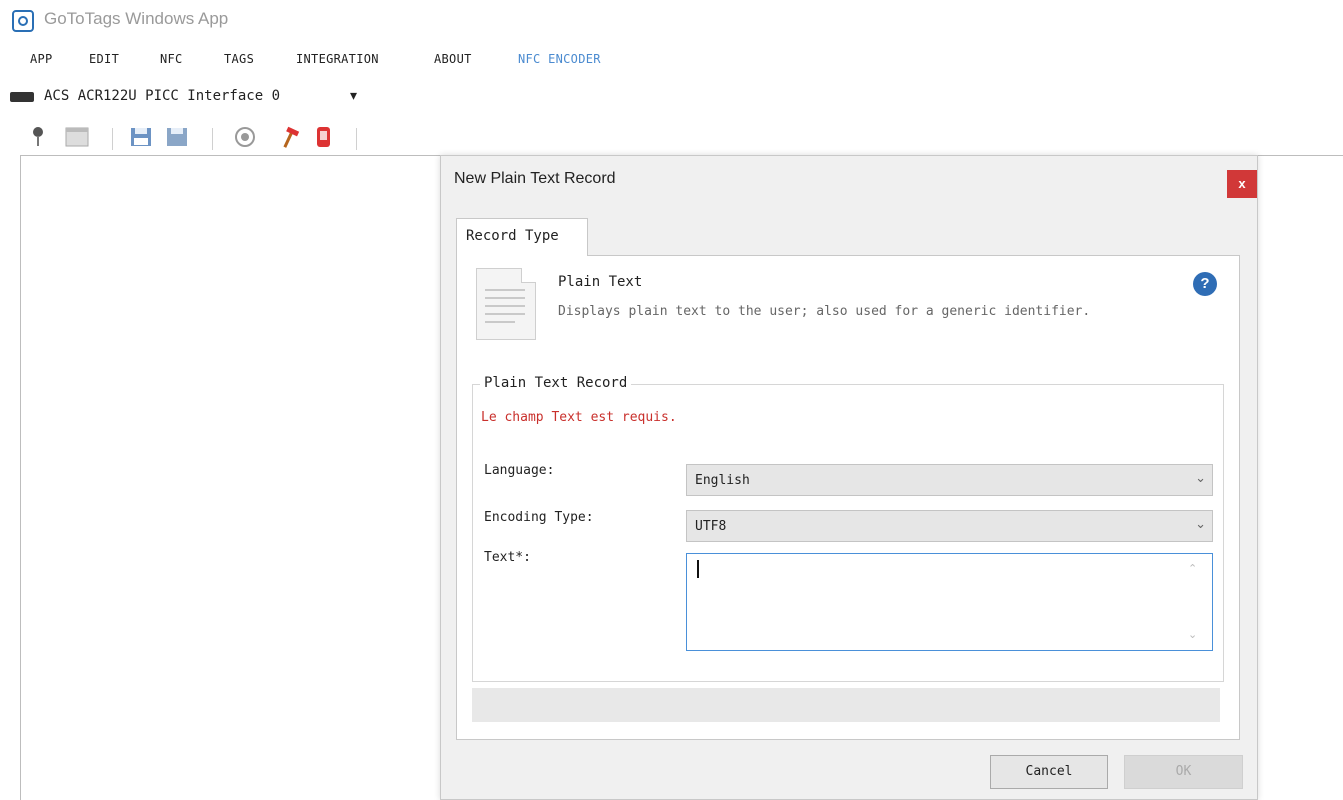 The width and height of the screenshot is (1343, 800). What do you see at coordinates (337, 59) in the screenshot?
I see `menu-integration: INTEGRATION` at bounding box center [337, 59].